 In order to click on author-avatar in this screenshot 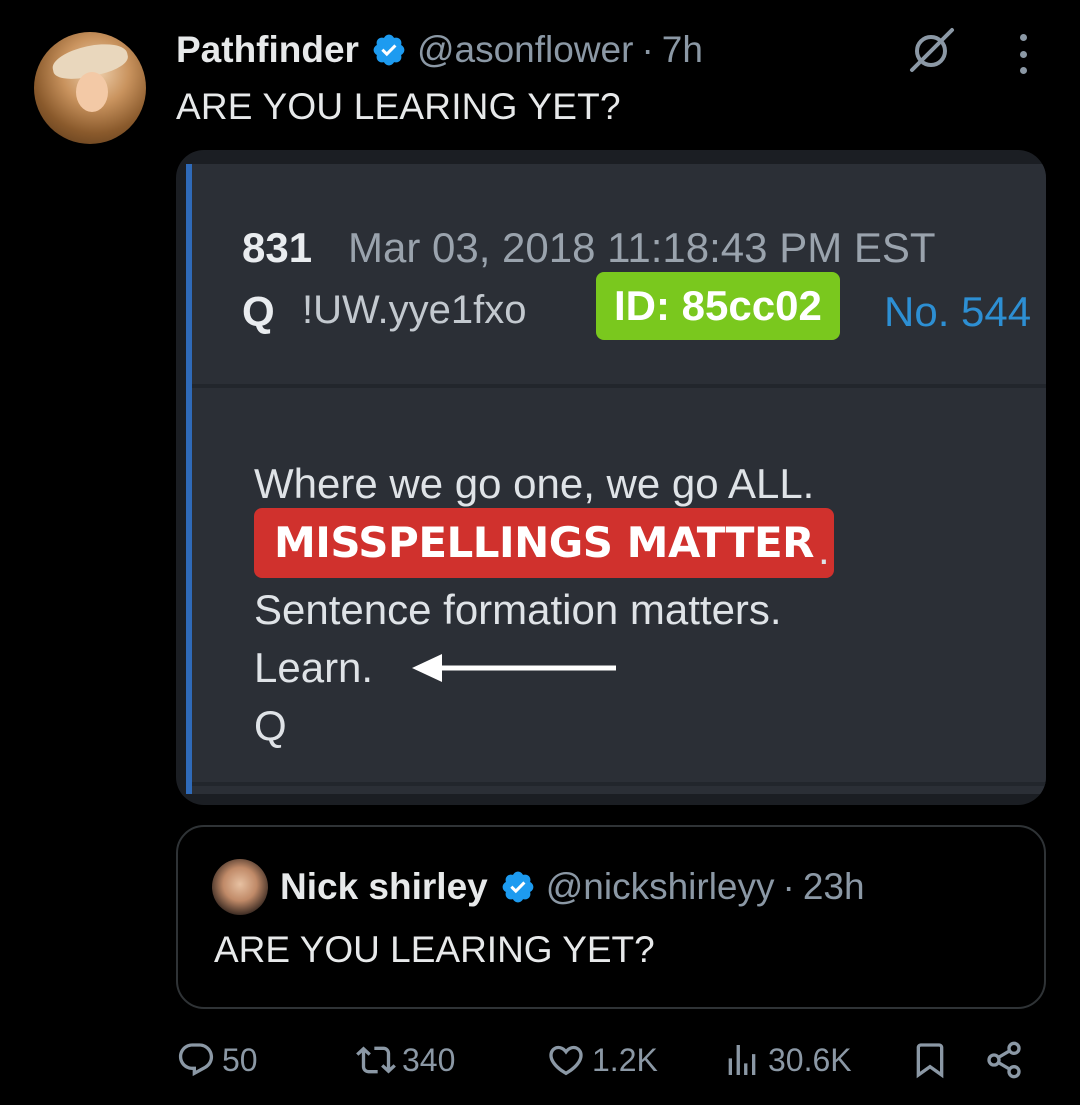, I will do `click(90, 88)`.